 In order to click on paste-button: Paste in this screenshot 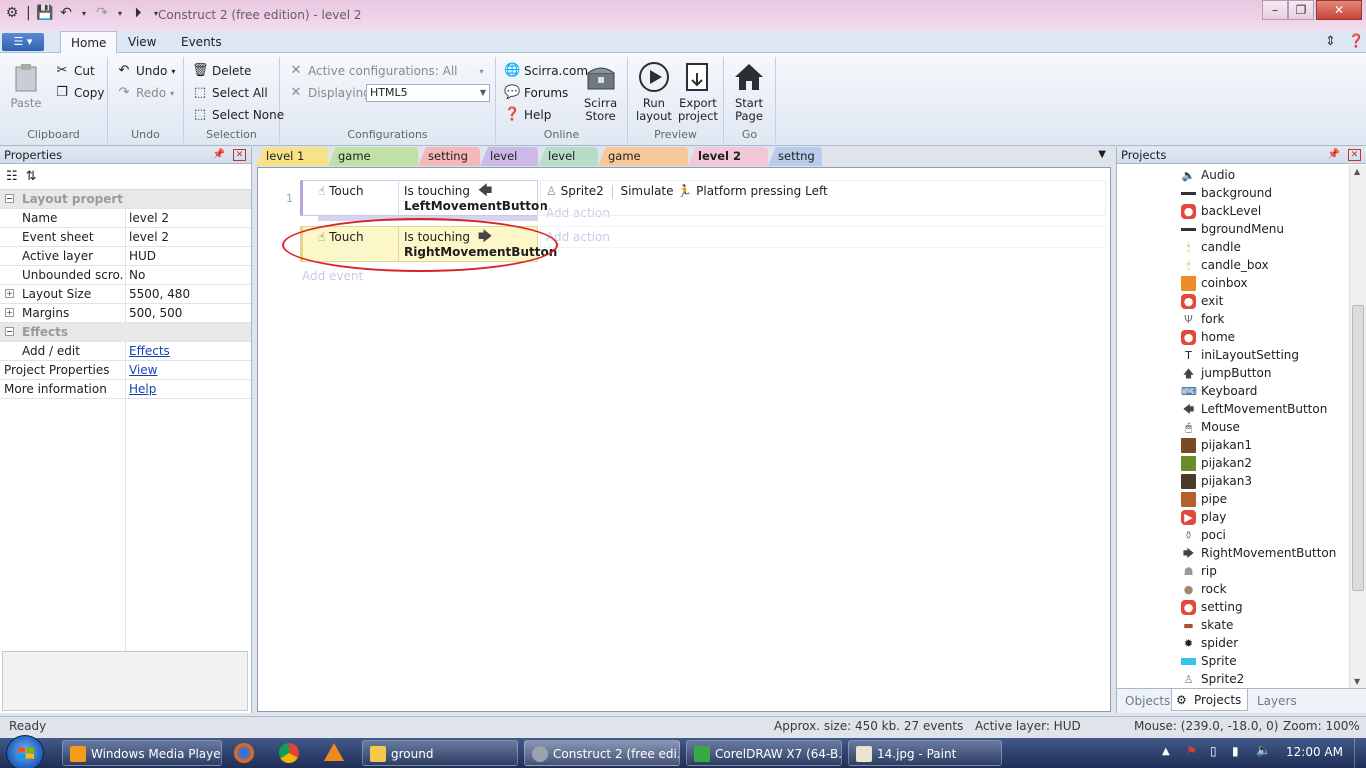, I will do `click(26, 85)`.